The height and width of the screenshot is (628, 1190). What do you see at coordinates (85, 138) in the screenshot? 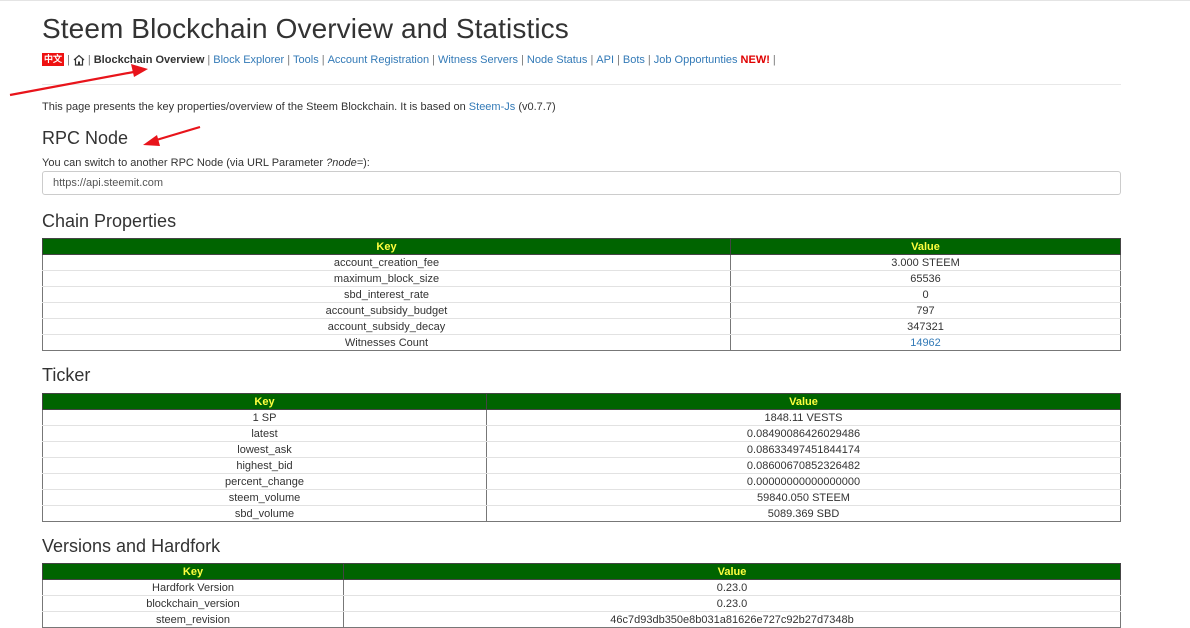
I see `rpc-node-heading: RPC Node` at bounding box center [85, 138].